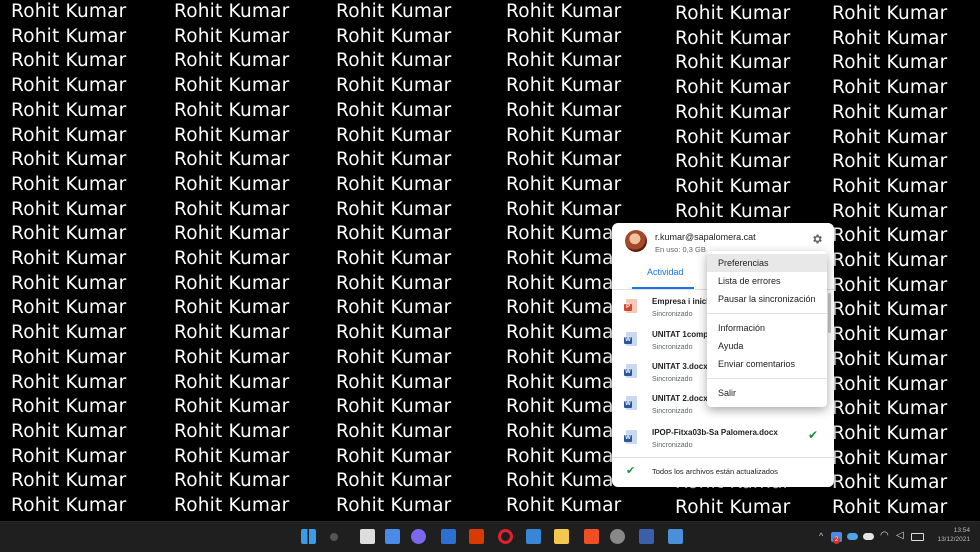 The image size is (980, 552). Describe the element at coordinates (727, 393) in the screenshot. I see `menu-item-label: Salir` at that location.